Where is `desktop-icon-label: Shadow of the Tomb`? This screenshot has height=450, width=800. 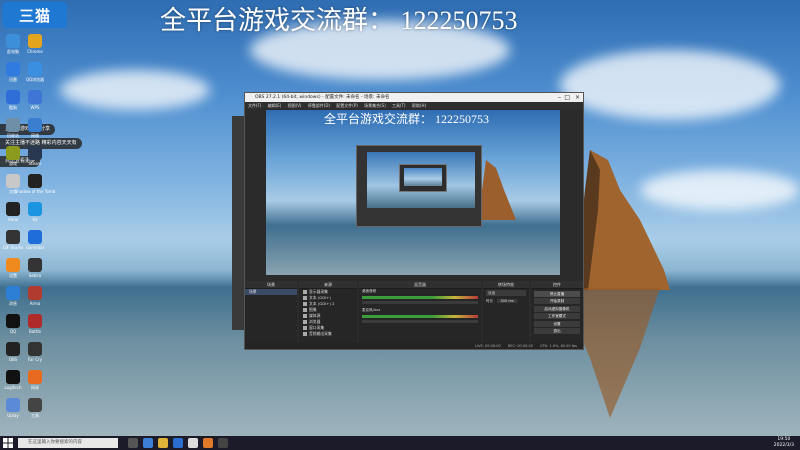
desktop-icon-label: Shadow of the Tomb is located at coordinates (35, 191).